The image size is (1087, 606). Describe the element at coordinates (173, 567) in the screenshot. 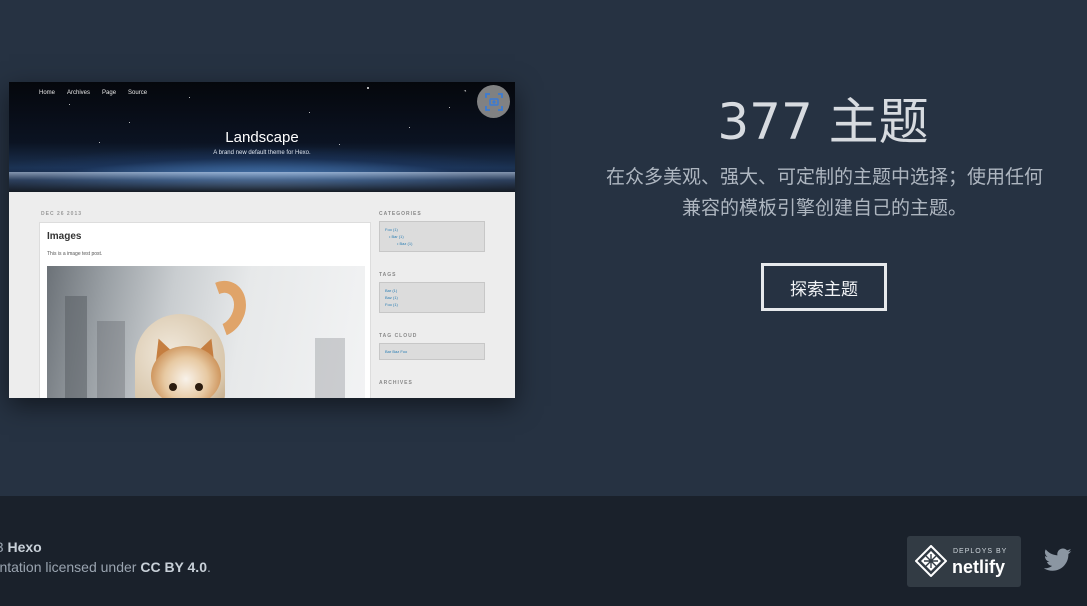

I see `license-link: CC BY 4.0` at that location.